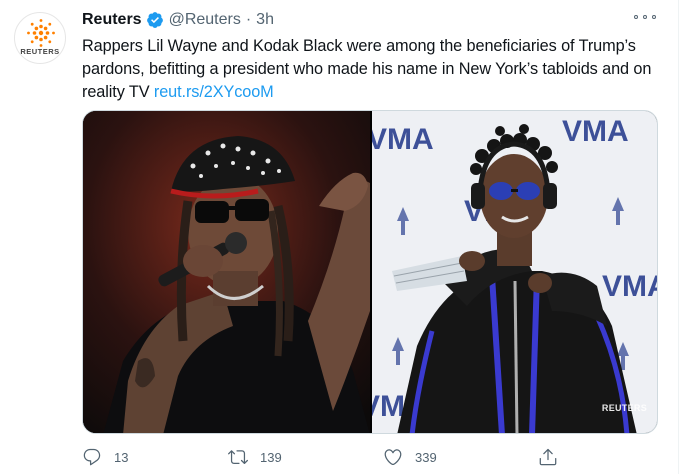 The width and height of the screenshot is (679, 474). What do you see at coordinates (238, 457) in the screenshot?
I see `retweet-icon` at bounding box center [238, 457].